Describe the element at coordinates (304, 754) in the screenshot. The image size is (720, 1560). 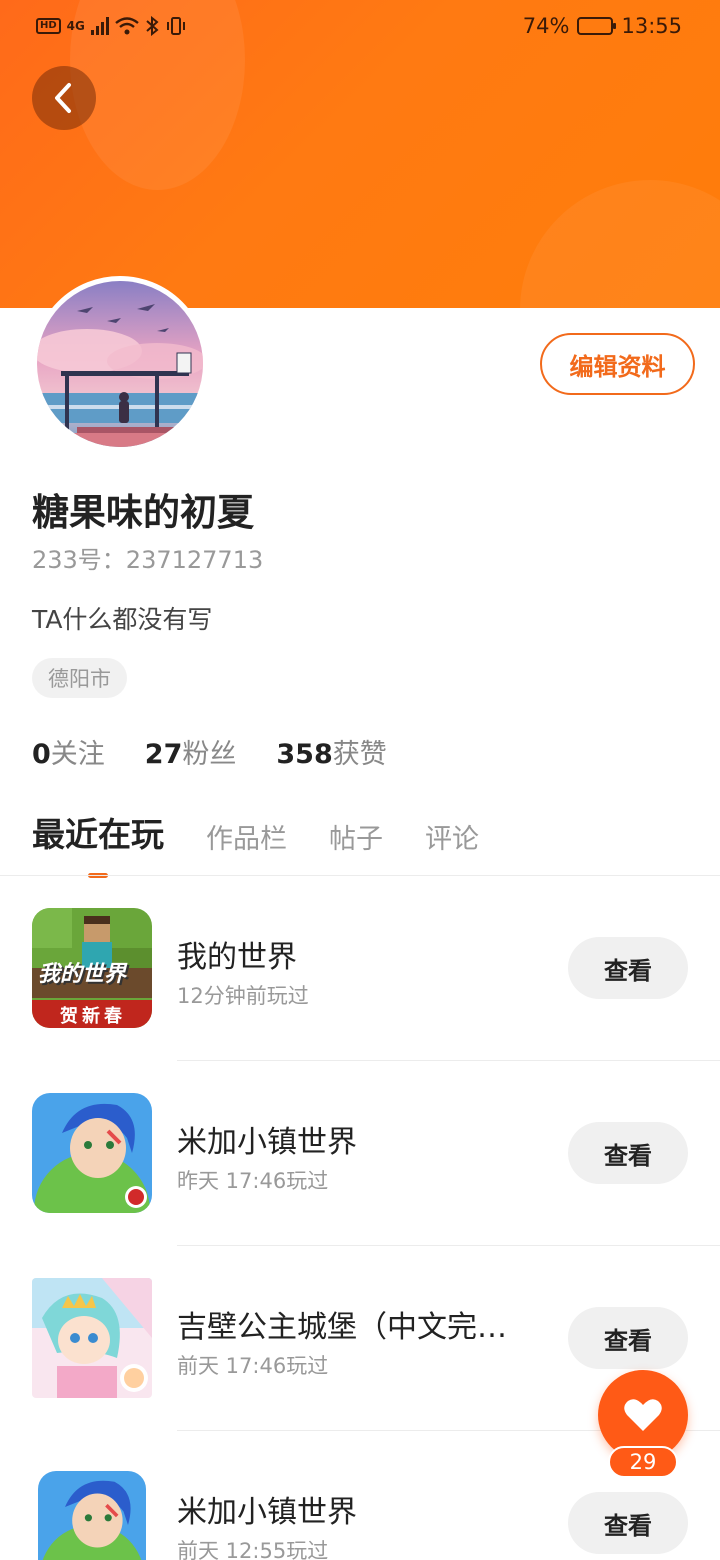
I see `stat-value: 358` at that location.